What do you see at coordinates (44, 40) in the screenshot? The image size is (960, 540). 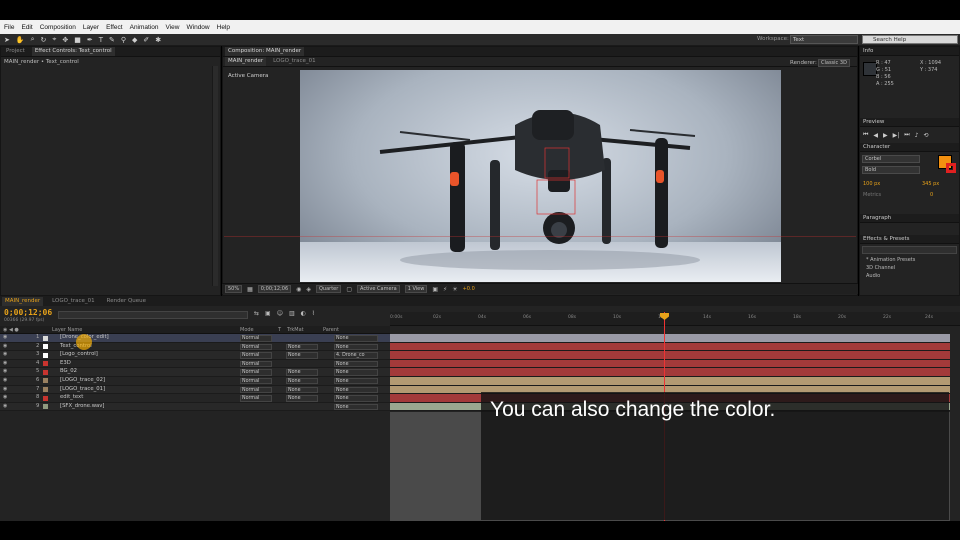 I see `rotate-tool-icon: ↻` at bounding box center [44, 40].